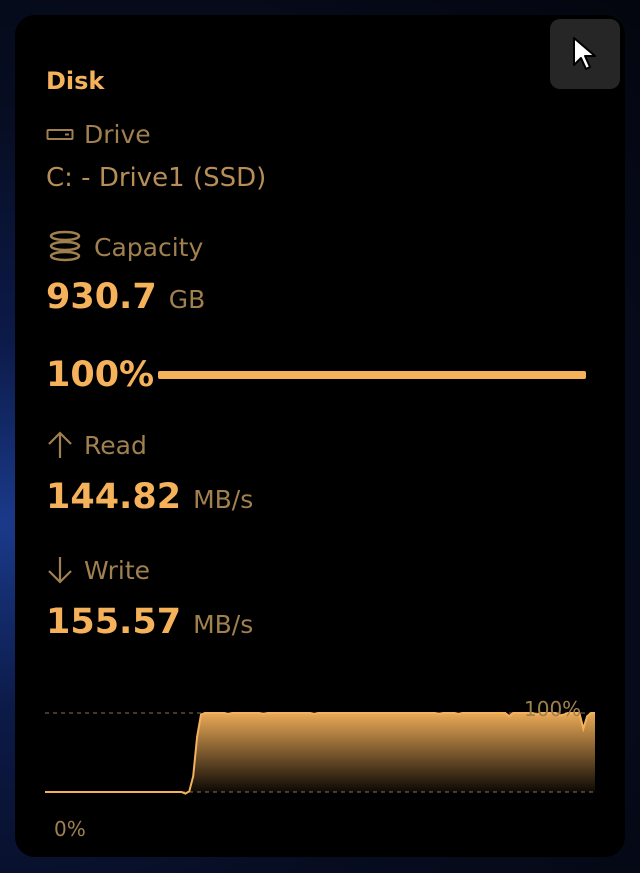 The width and height of the screenshot is (640, 873). Describe the element at coordinates (115, 445) in the screenshot. I see `read-label: Read` at that location.